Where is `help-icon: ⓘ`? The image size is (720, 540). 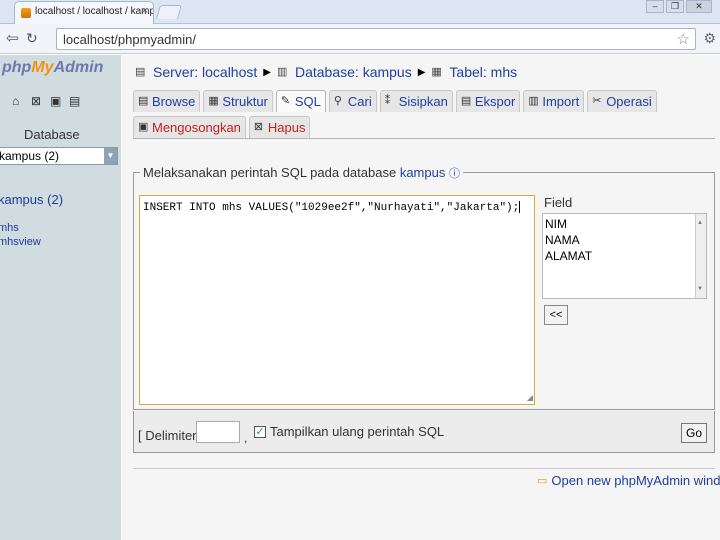 help-icon: ⓘ is located at coordinates (454, 174).